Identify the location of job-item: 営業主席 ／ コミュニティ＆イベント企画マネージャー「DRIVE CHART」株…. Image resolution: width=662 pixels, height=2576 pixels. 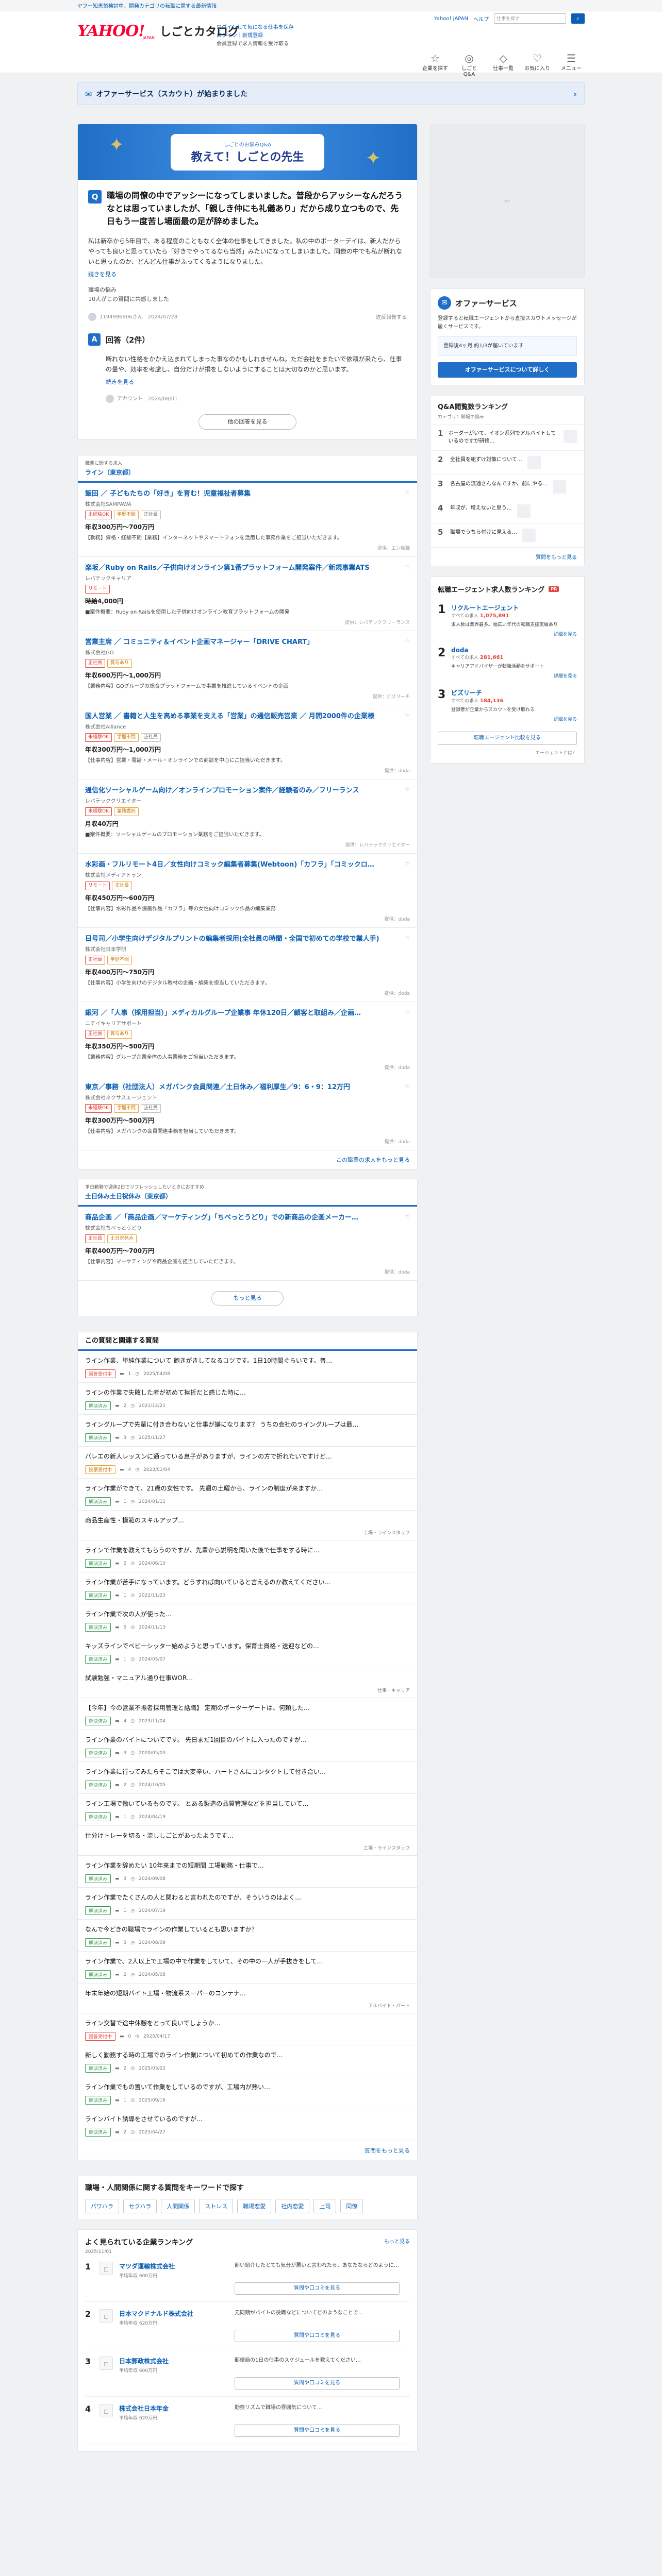
(248, 668).